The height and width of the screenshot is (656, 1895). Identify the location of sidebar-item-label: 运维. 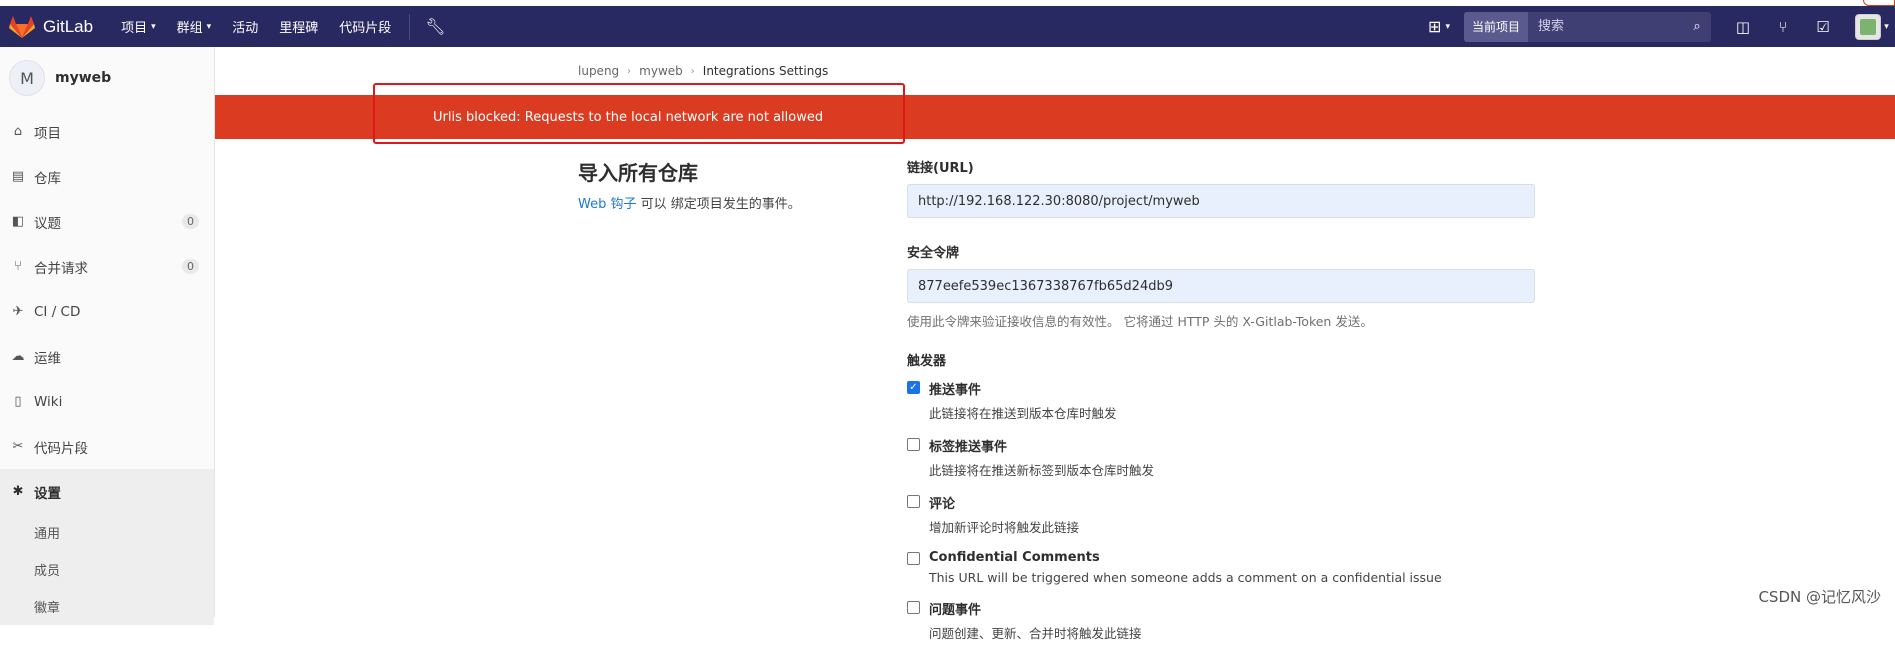
(47, 357).